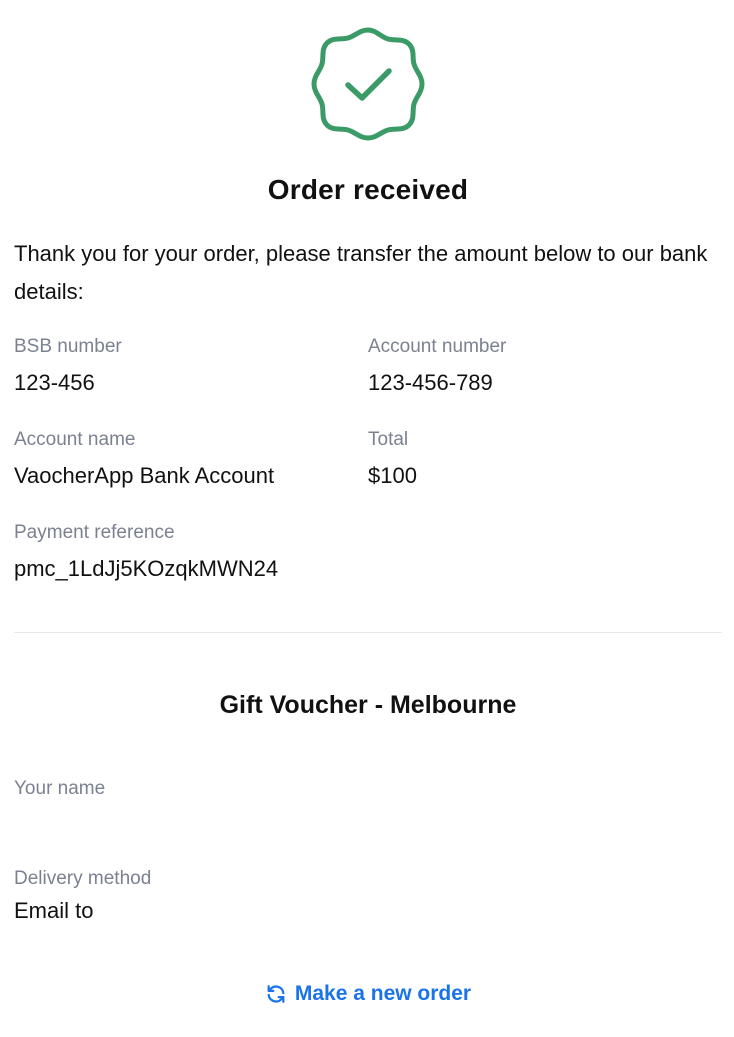 The height and width of the screenshot is (1037, 734). I want to click on make-new-order-link: Make a new order, so click(368, 994).